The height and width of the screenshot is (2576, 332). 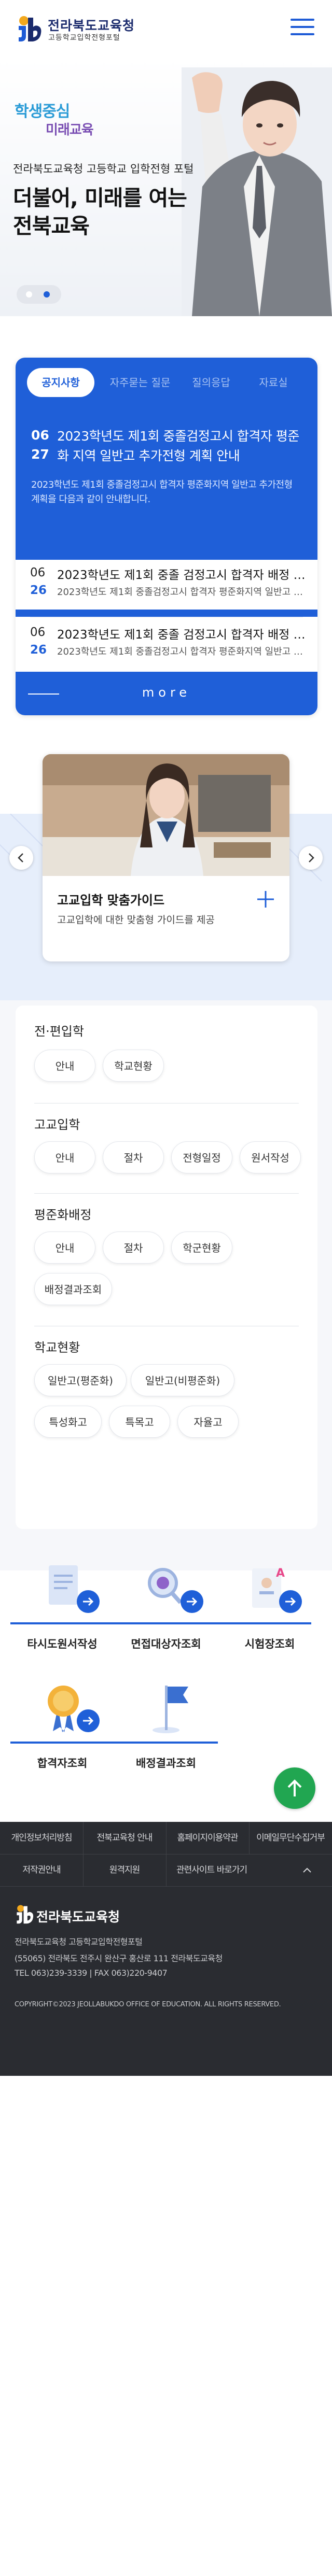 What do you see at coordinates (84, 38) in the screenshot?
I see `site-subtitle: 고등학교입학전형포털` at bounding box center [84, 38].